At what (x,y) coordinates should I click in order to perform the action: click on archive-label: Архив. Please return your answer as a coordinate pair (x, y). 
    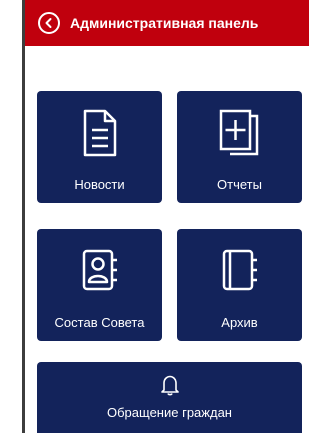
    Looking at the image, I should click on (239, 322).